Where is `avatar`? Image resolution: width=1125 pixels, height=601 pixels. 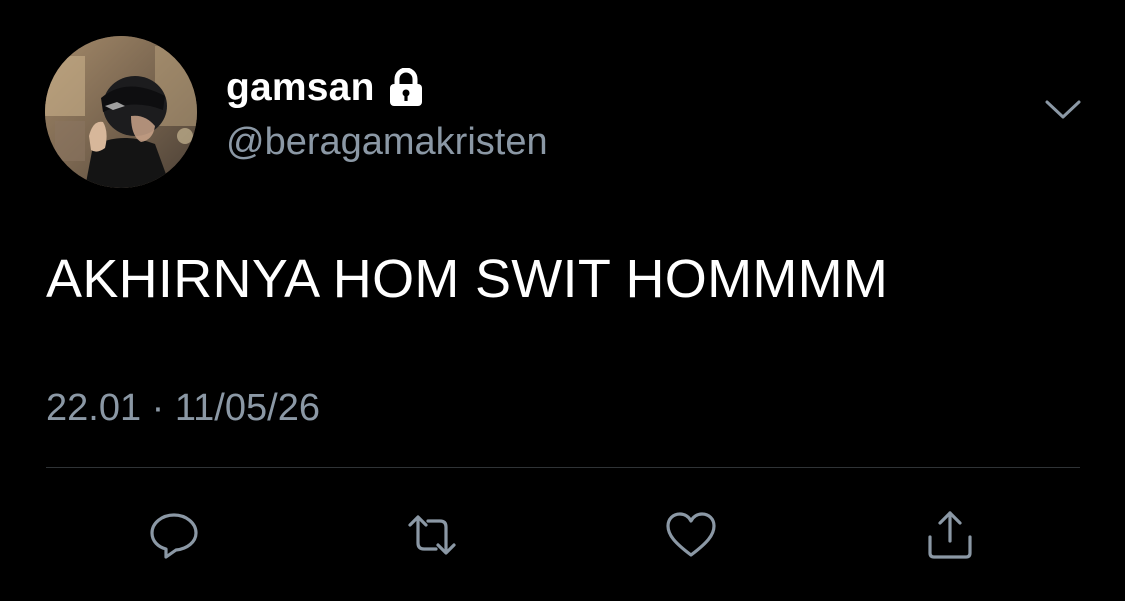
avatar is located at coordinates (121, 112).